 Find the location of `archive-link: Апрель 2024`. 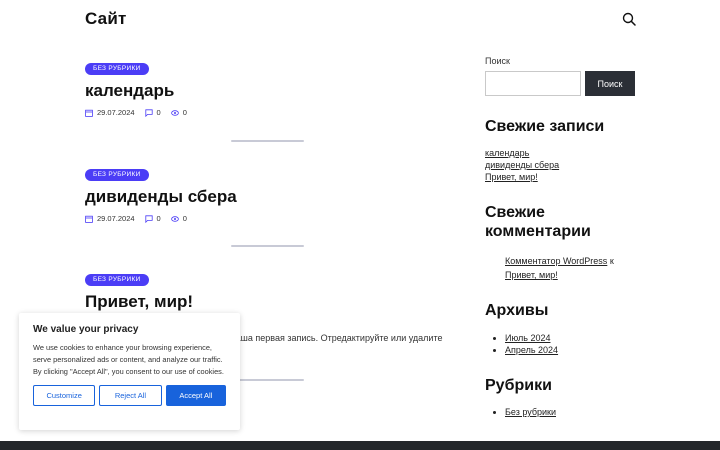

archive-link: Апрель 2024 is located at coordinates (531, 350).